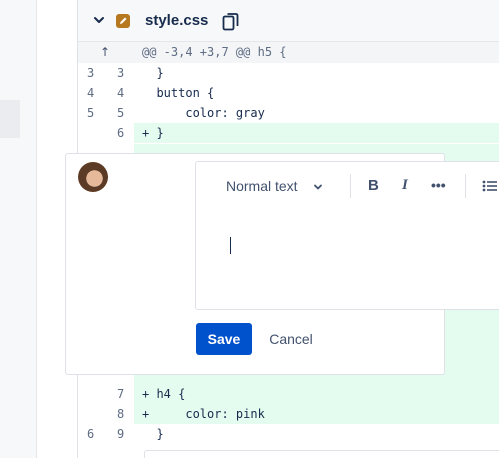  Describe the element at coordinates (121, 394) in the screenshot. I see `new-line-number: 7` at that location.